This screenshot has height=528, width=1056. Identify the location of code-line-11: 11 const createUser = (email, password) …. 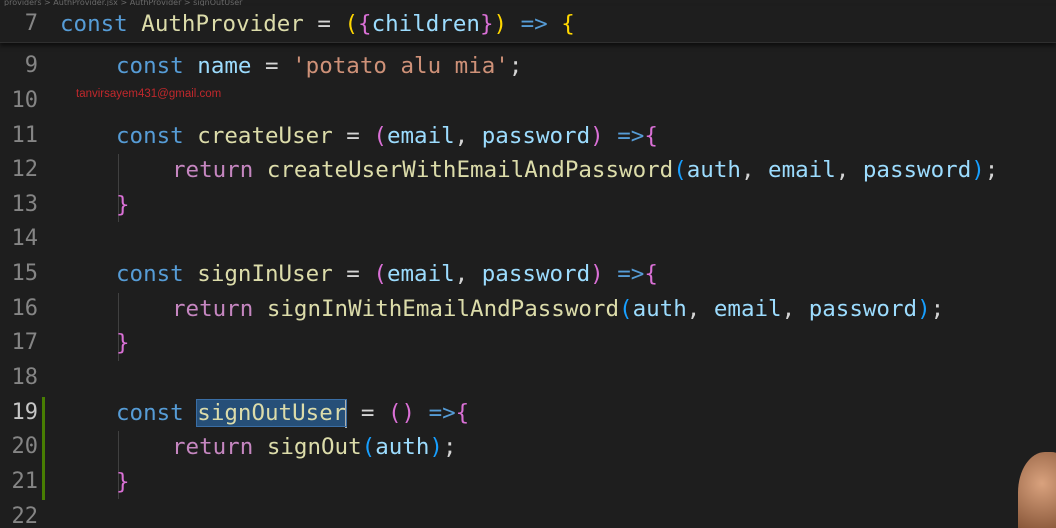
(528, 136).